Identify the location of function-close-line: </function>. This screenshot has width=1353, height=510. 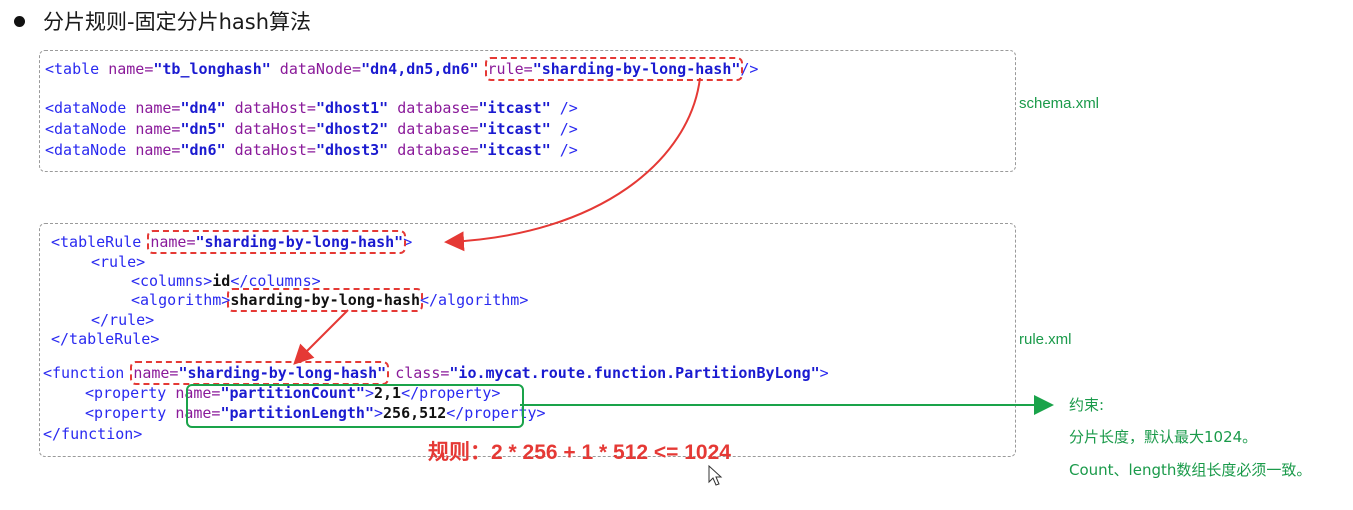
(93, 434).